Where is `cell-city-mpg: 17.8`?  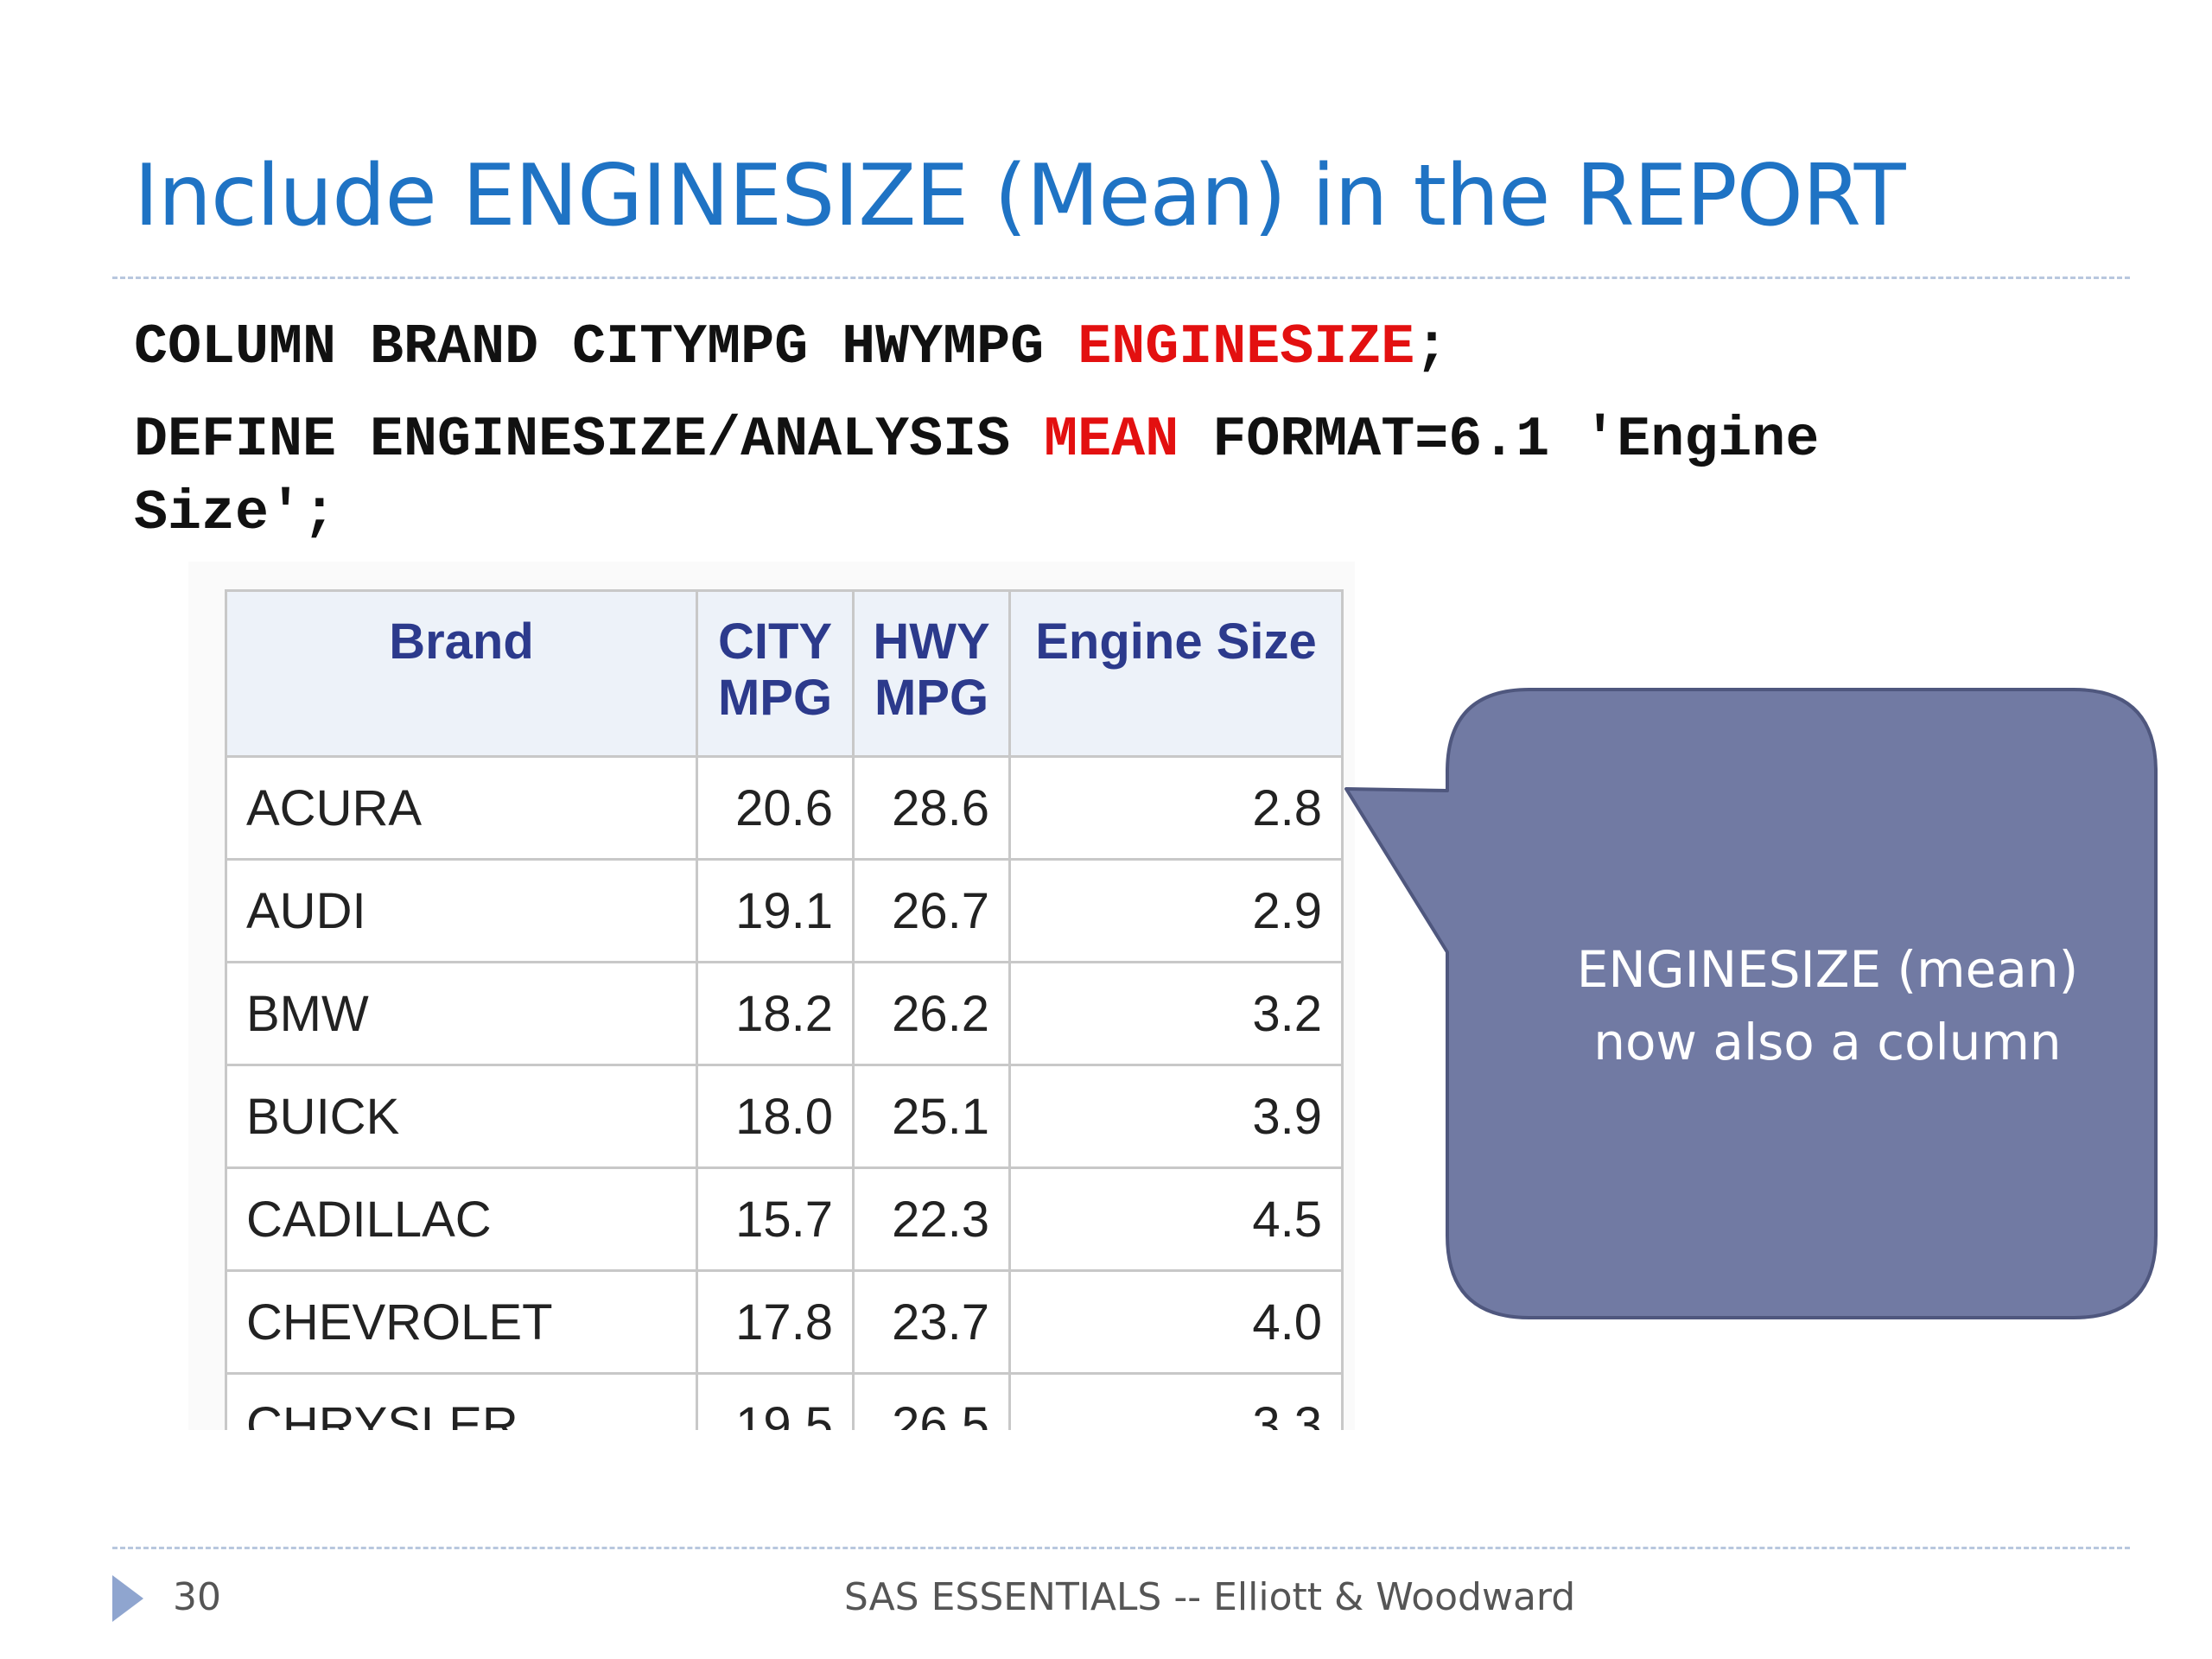
cell-city-mpg: 17.8 is located at coordinates (775, 1322).